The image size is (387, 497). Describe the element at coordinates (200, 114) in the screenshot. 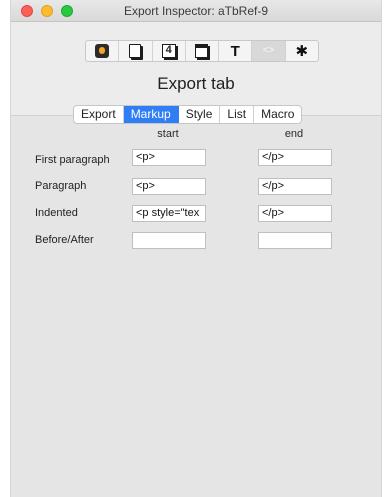

I see `tab-style: Style` at that location.